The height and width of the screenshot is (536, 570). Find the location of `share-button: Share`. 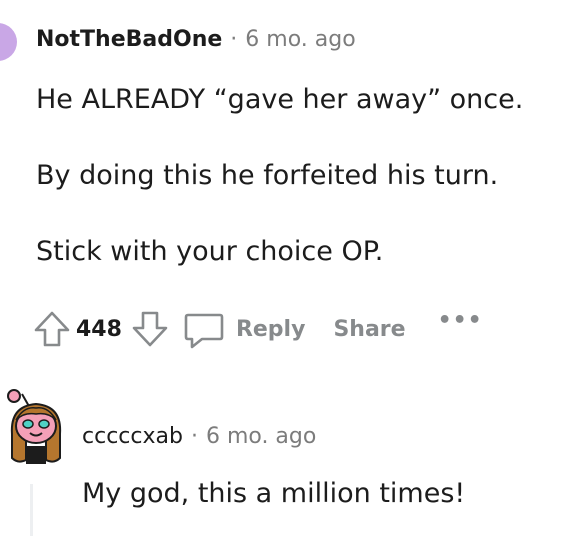

share-button: Share is located at coordinates (369, 329).